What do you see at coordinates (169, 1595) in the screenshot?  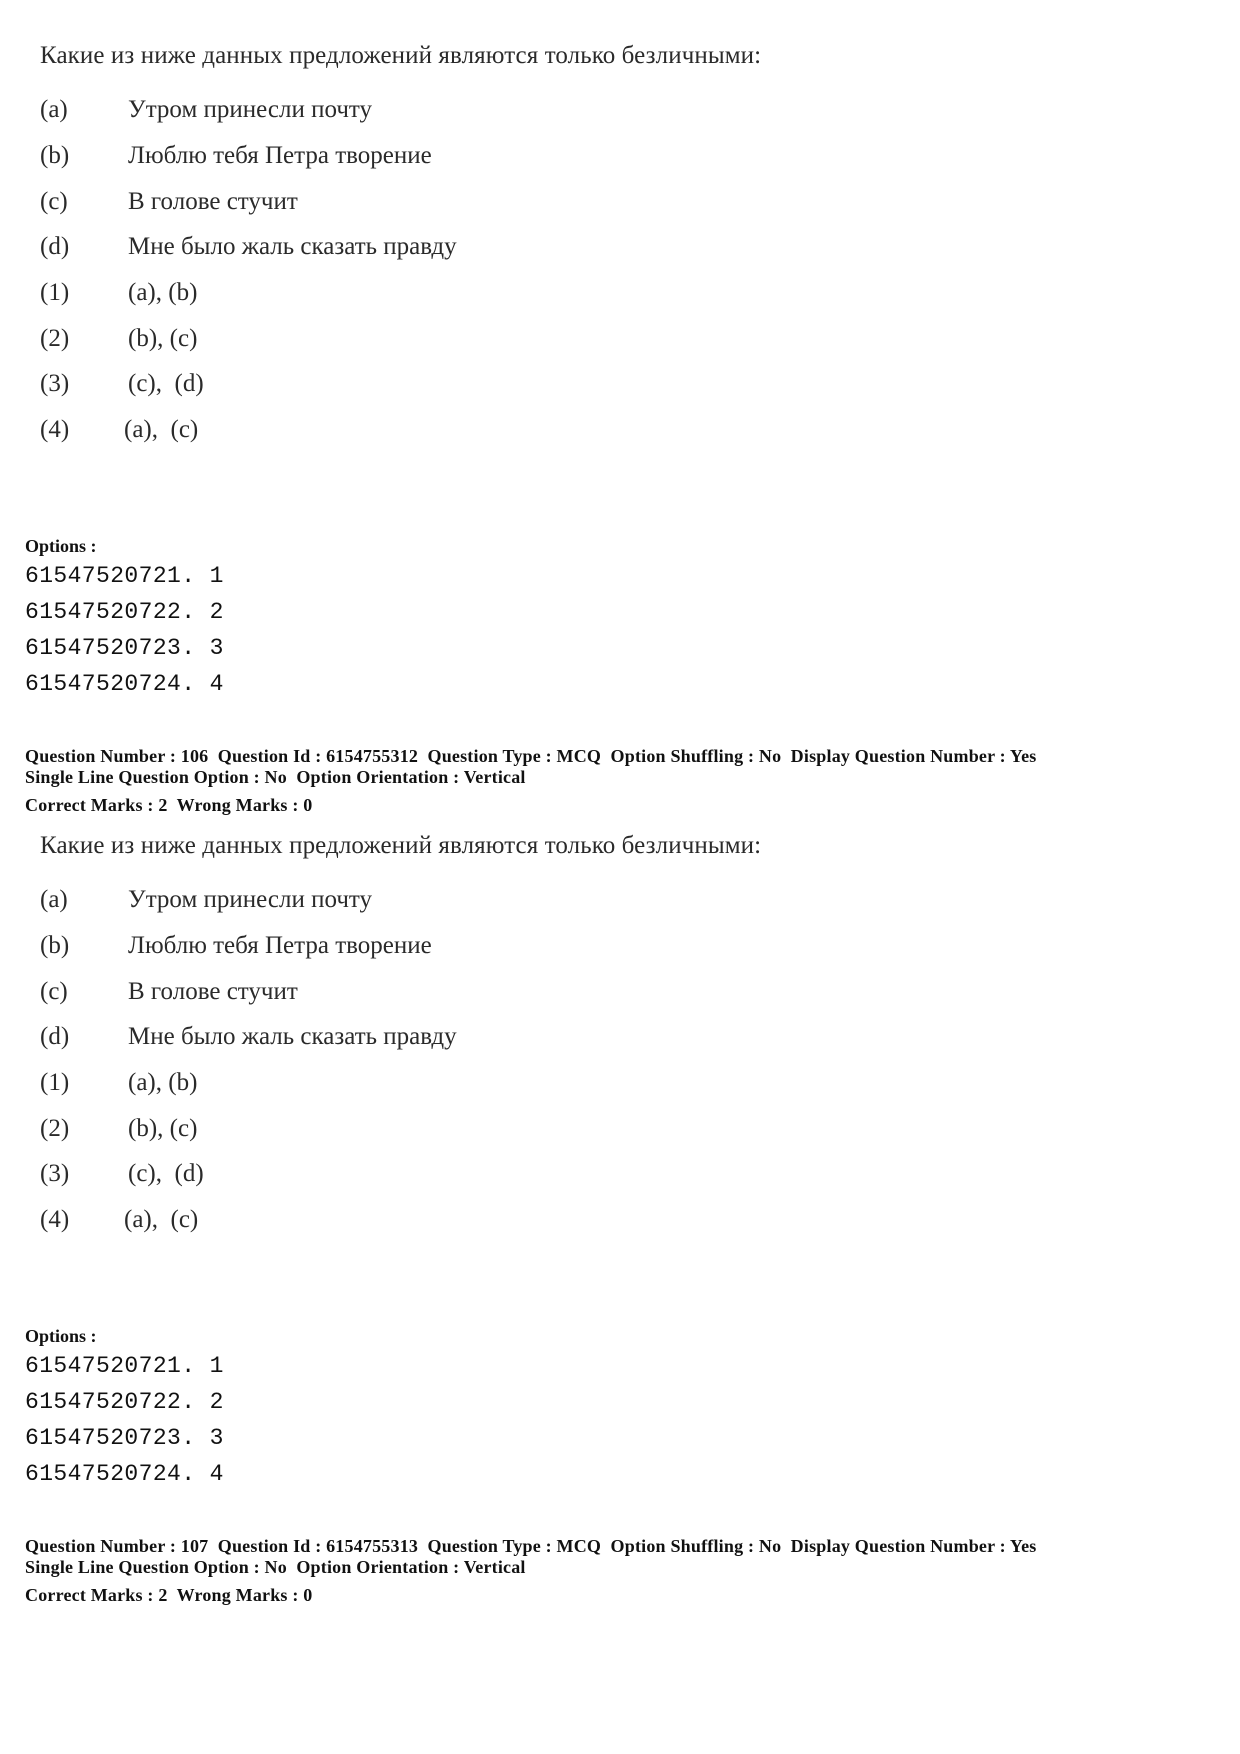 I see `question-marks-line: Correct Marks : 2 Wrong Marks : 0` at bounding box center [169, 1595].